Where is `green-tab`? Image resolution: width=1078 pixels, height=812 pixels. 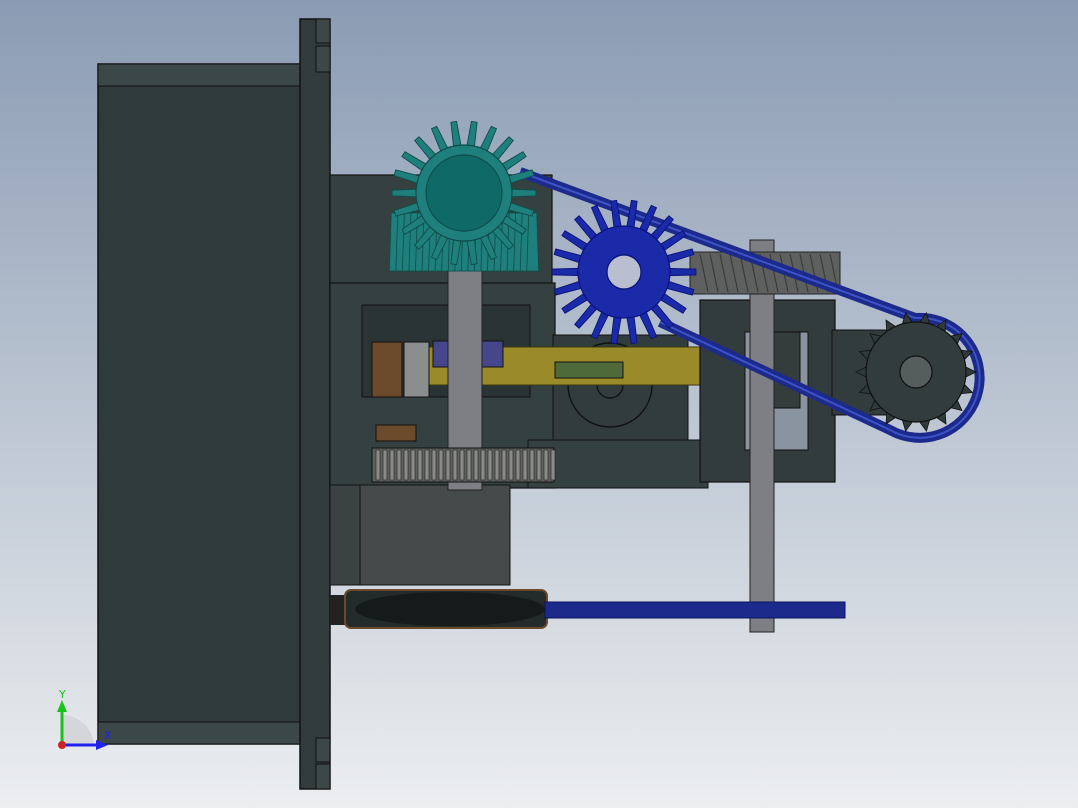
green-tab is located at coordinates (589, 370).